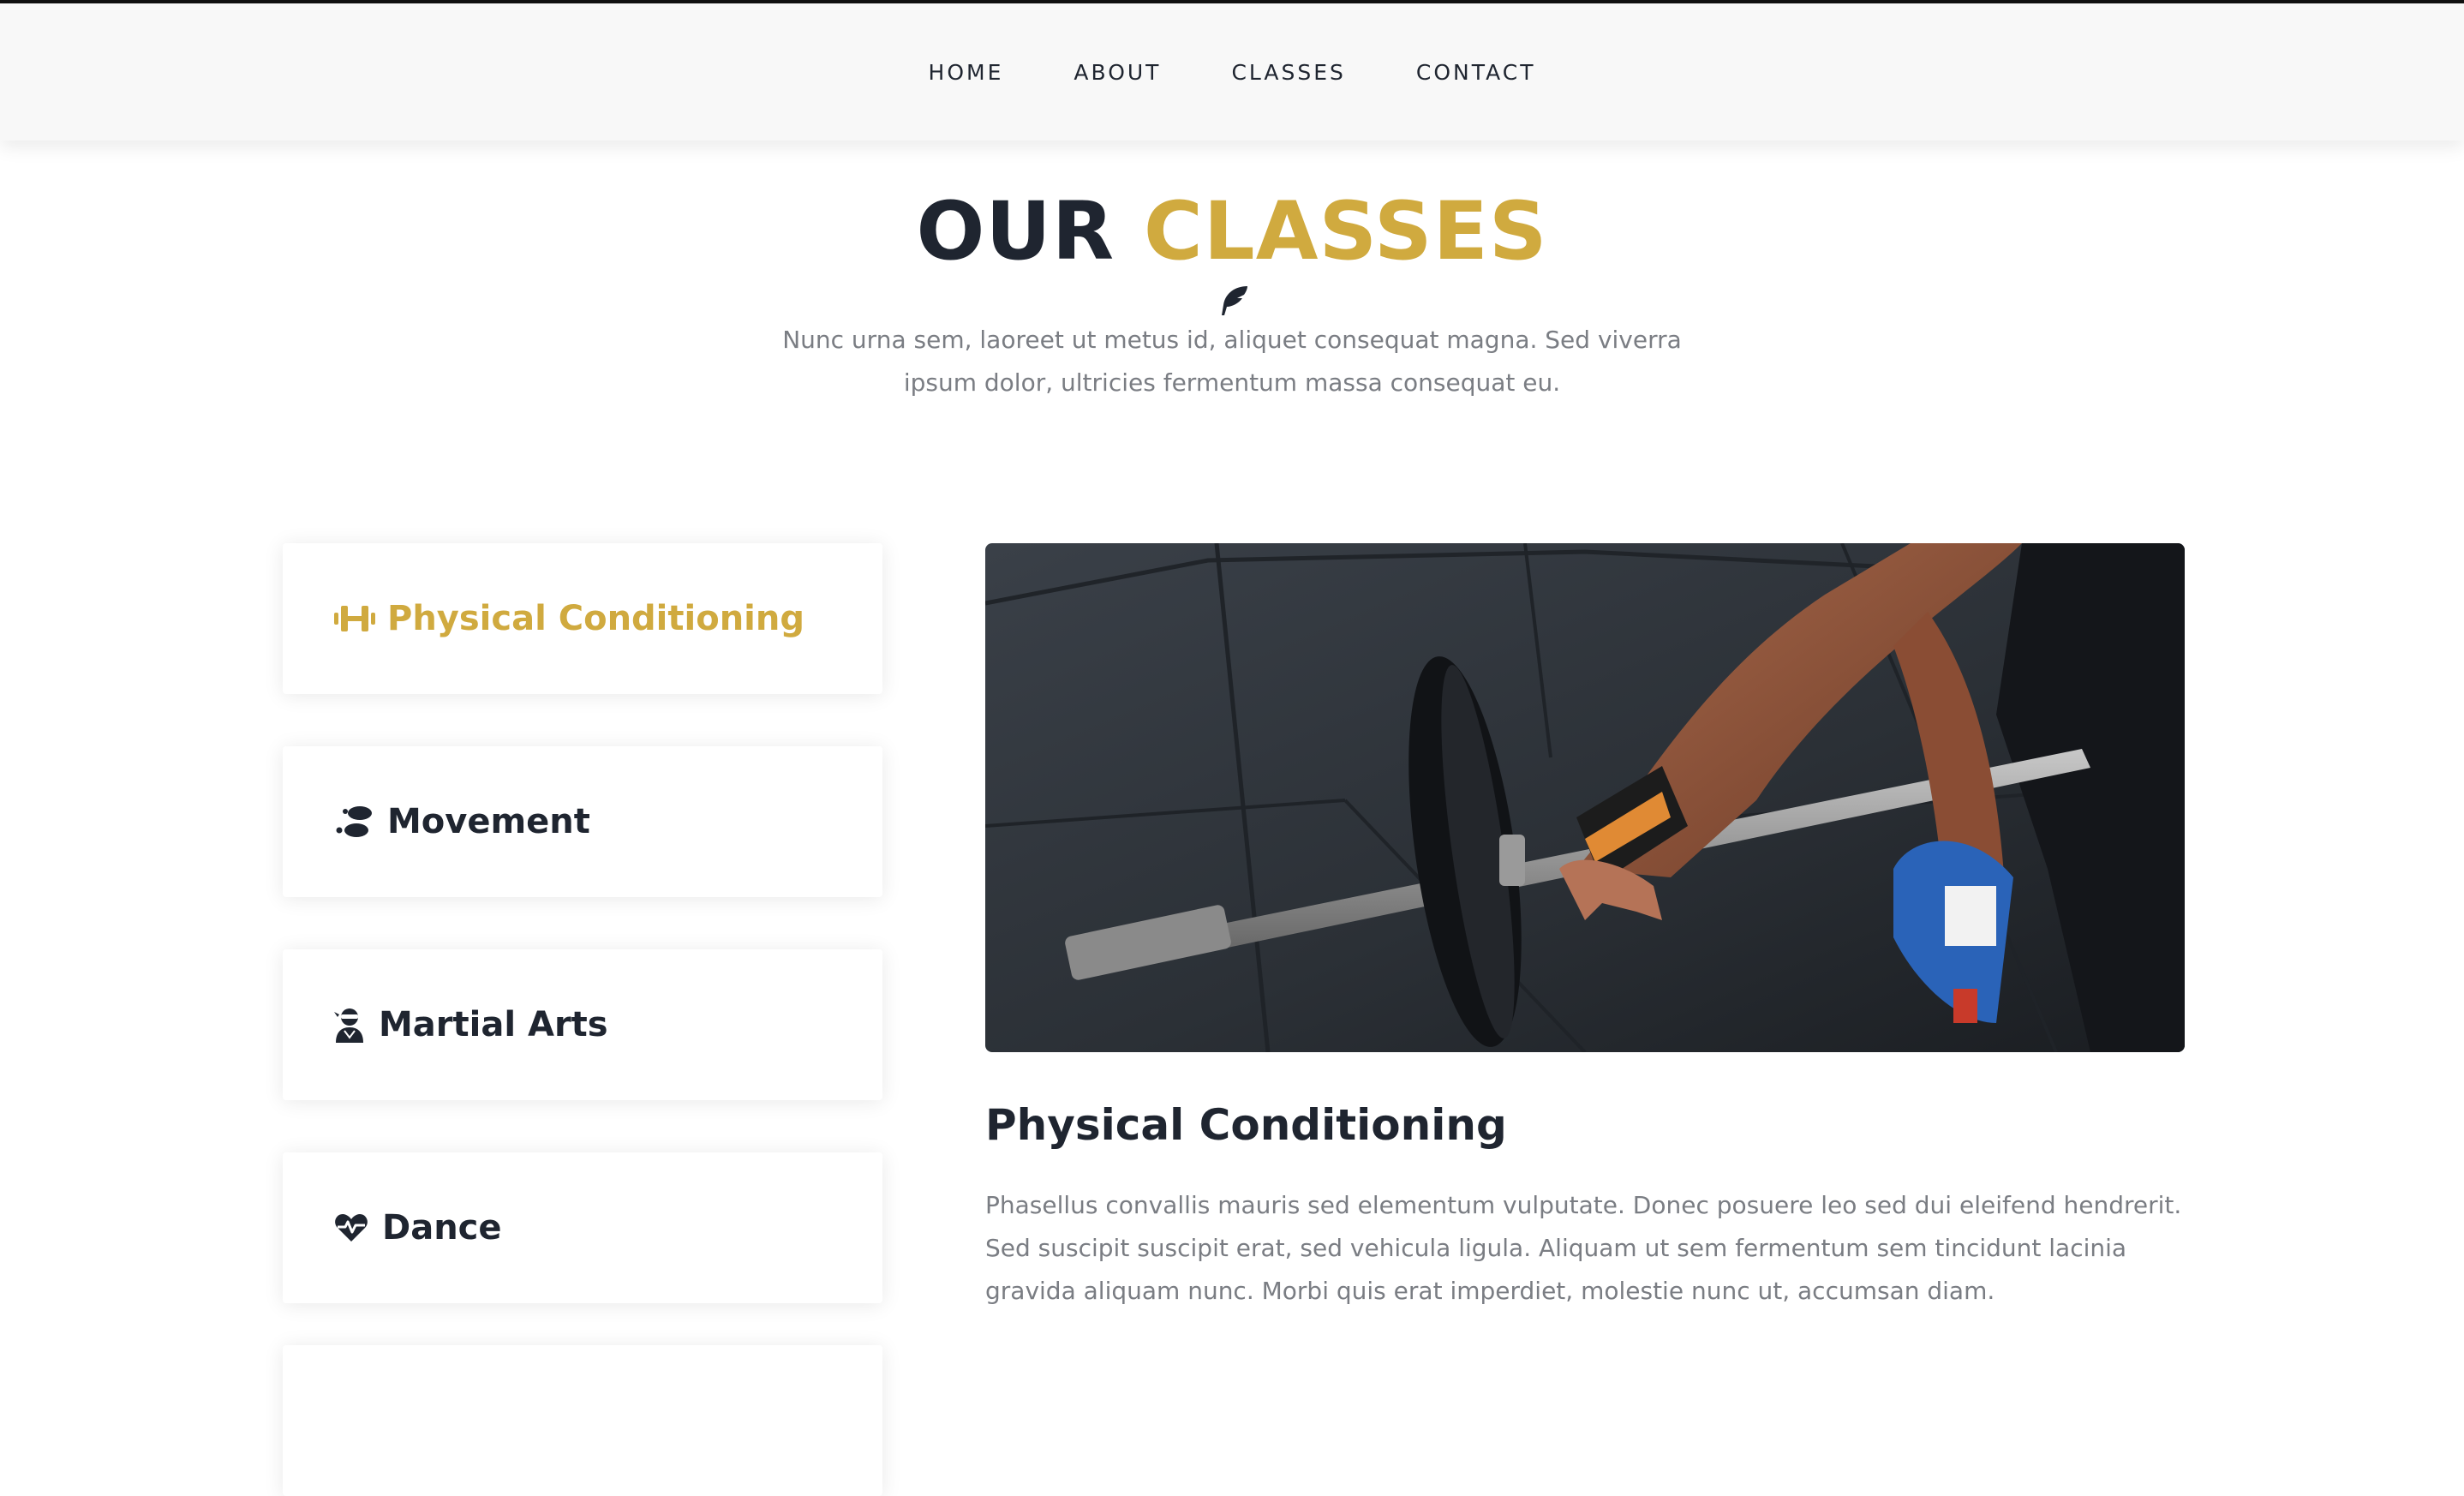  I want to click on user-ninja-icon, so click(351, 1025).